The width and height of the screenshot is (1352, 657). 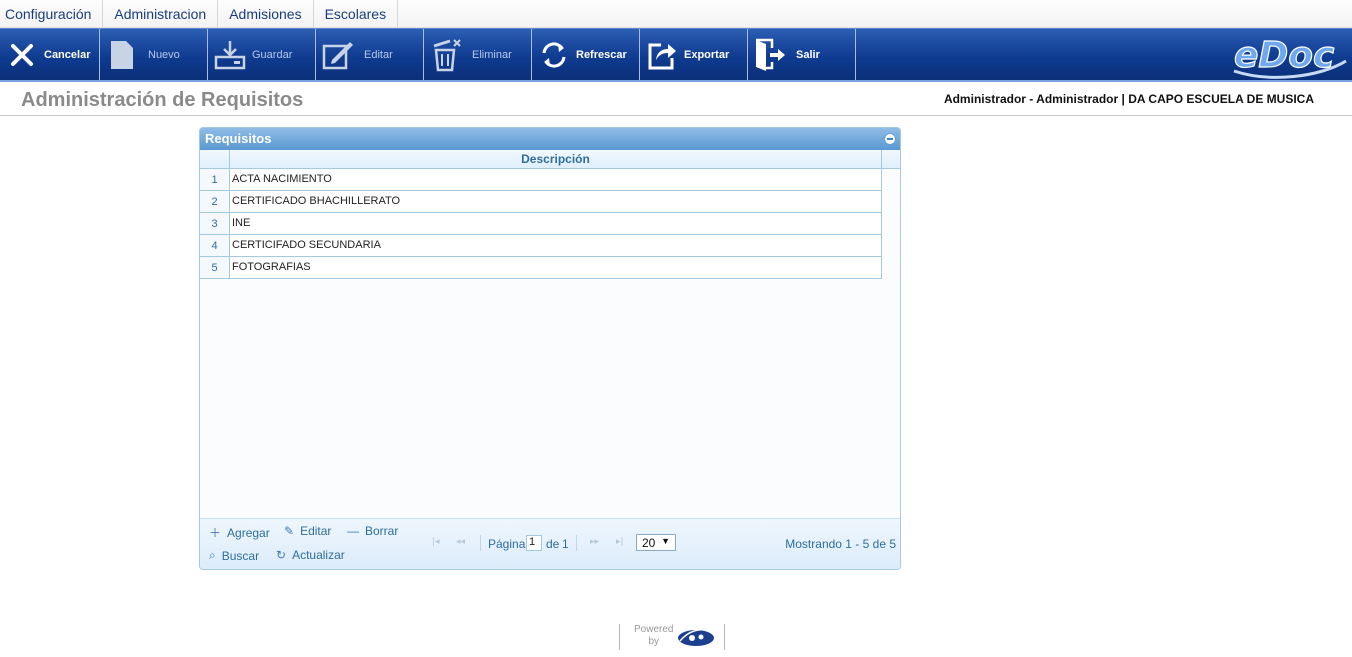 I want to click on footer: Powered by, so click(x=672, y=637).